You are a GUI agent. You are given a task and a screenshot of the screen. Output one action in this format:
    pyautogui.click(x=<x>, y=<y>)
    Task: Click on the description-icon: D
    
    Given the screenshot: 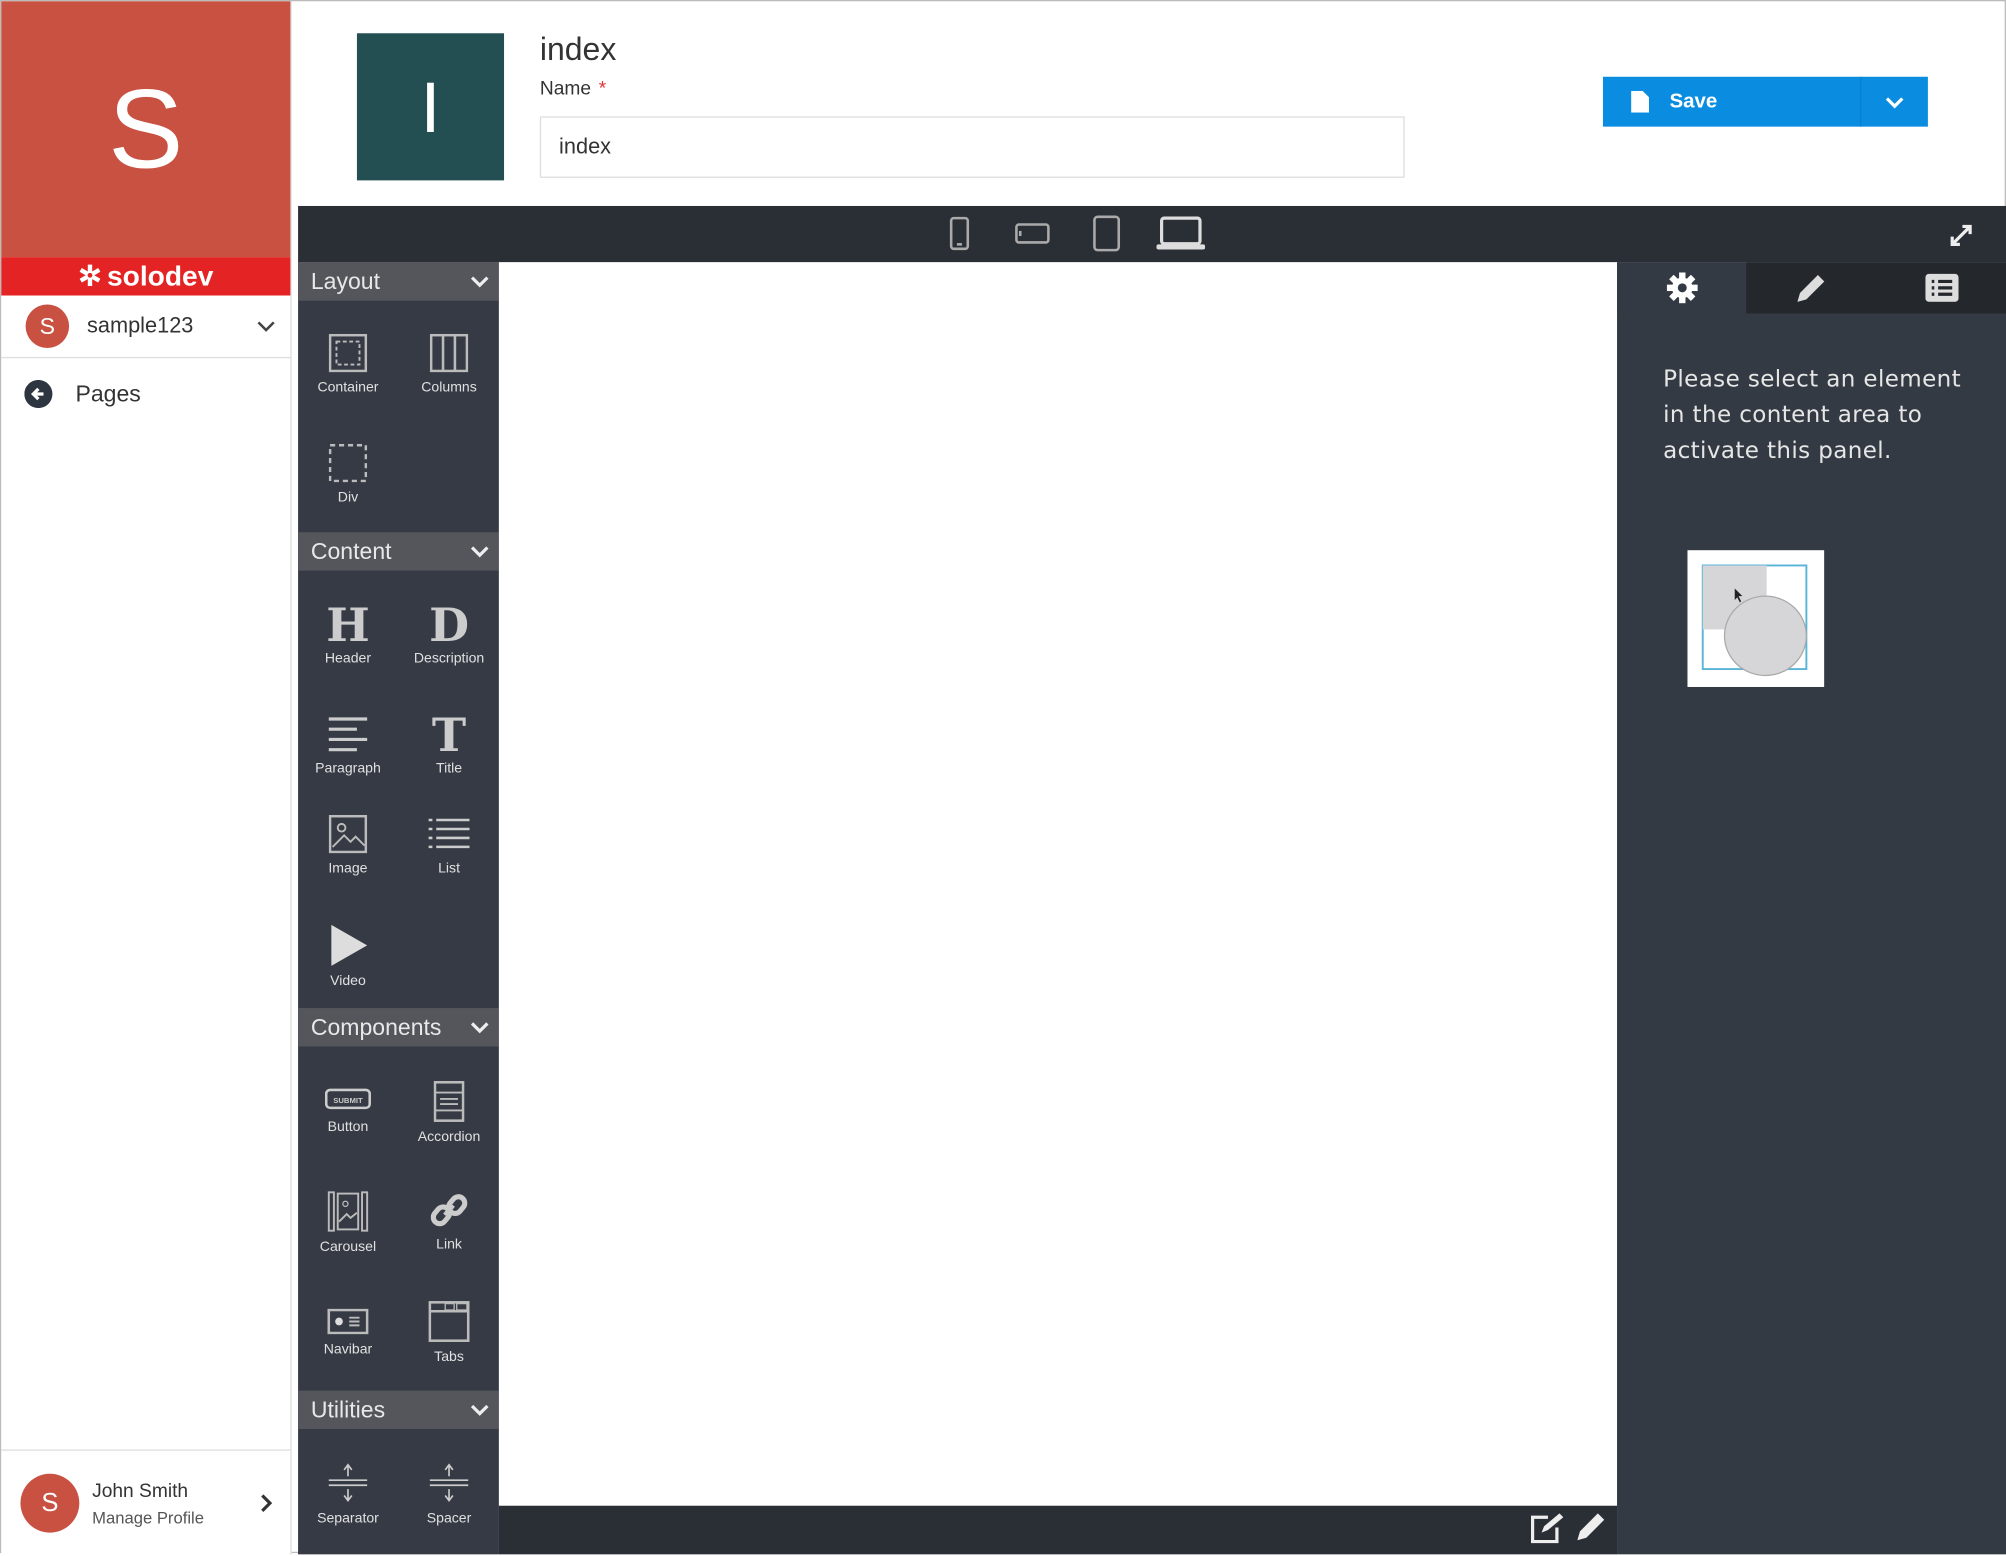 What is the action you would take?
    pyautogui.click(x=449, y=625)
    